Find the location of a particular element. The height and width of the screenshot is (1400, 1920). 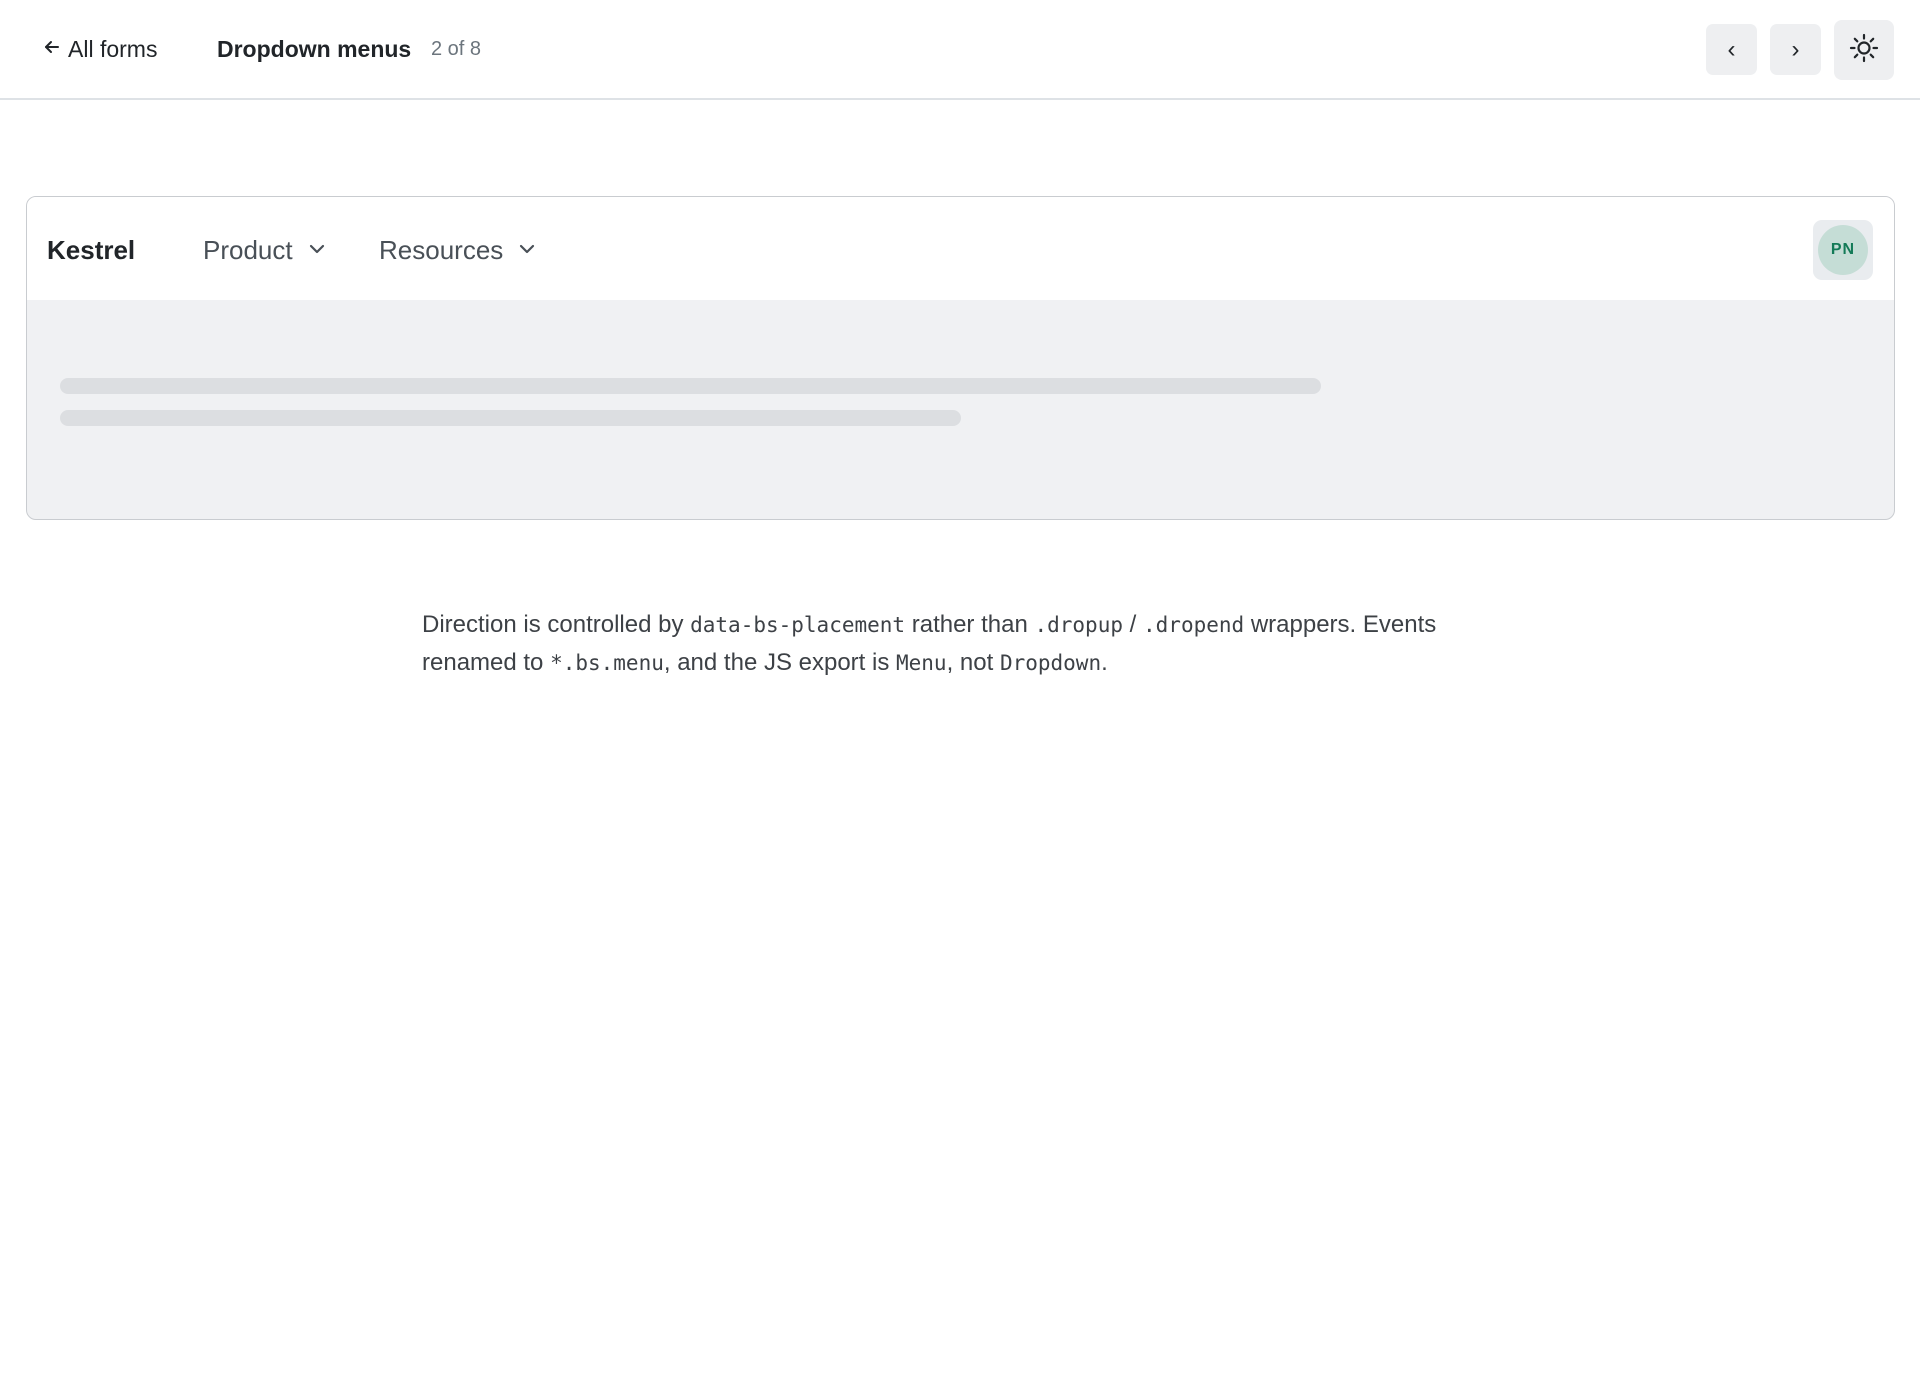

sun-icon is located at coordinates (1864, 50).